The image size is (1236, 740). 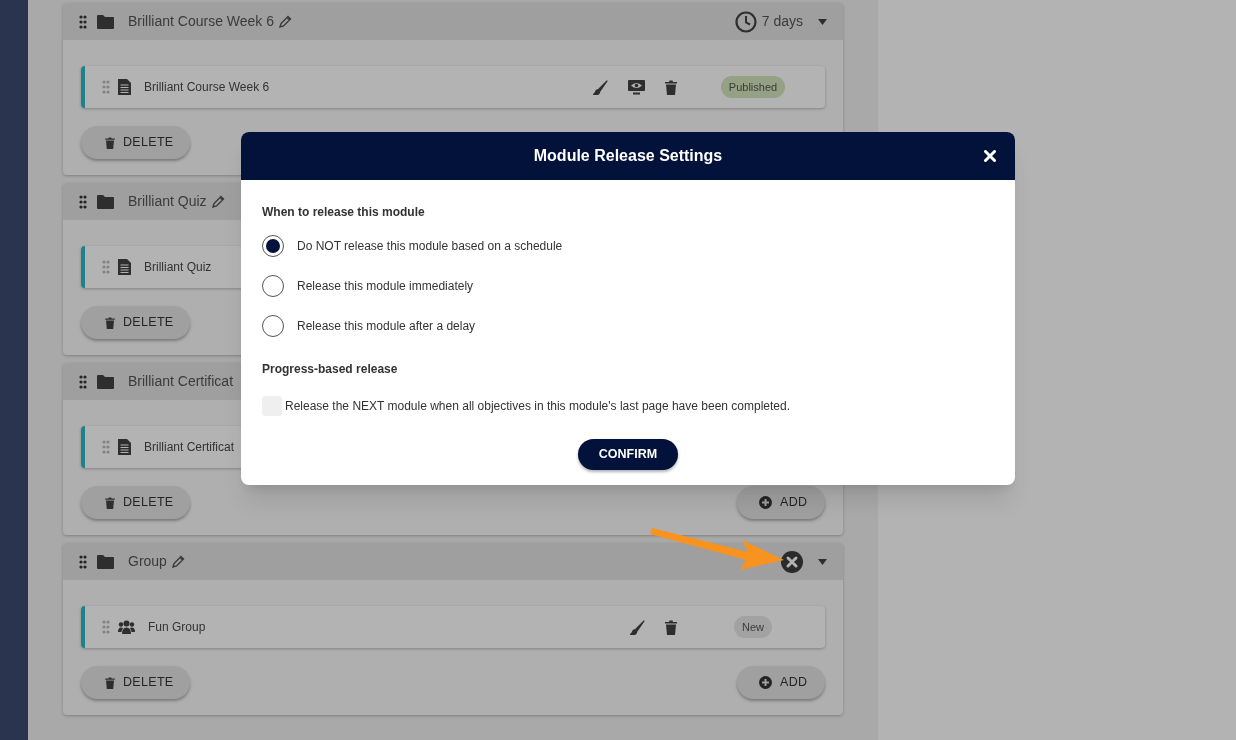 What do you see at coordinates (453, 627) in the screenshot?
I see `content-item: Fun Group New` at bounding box center [453, 627].